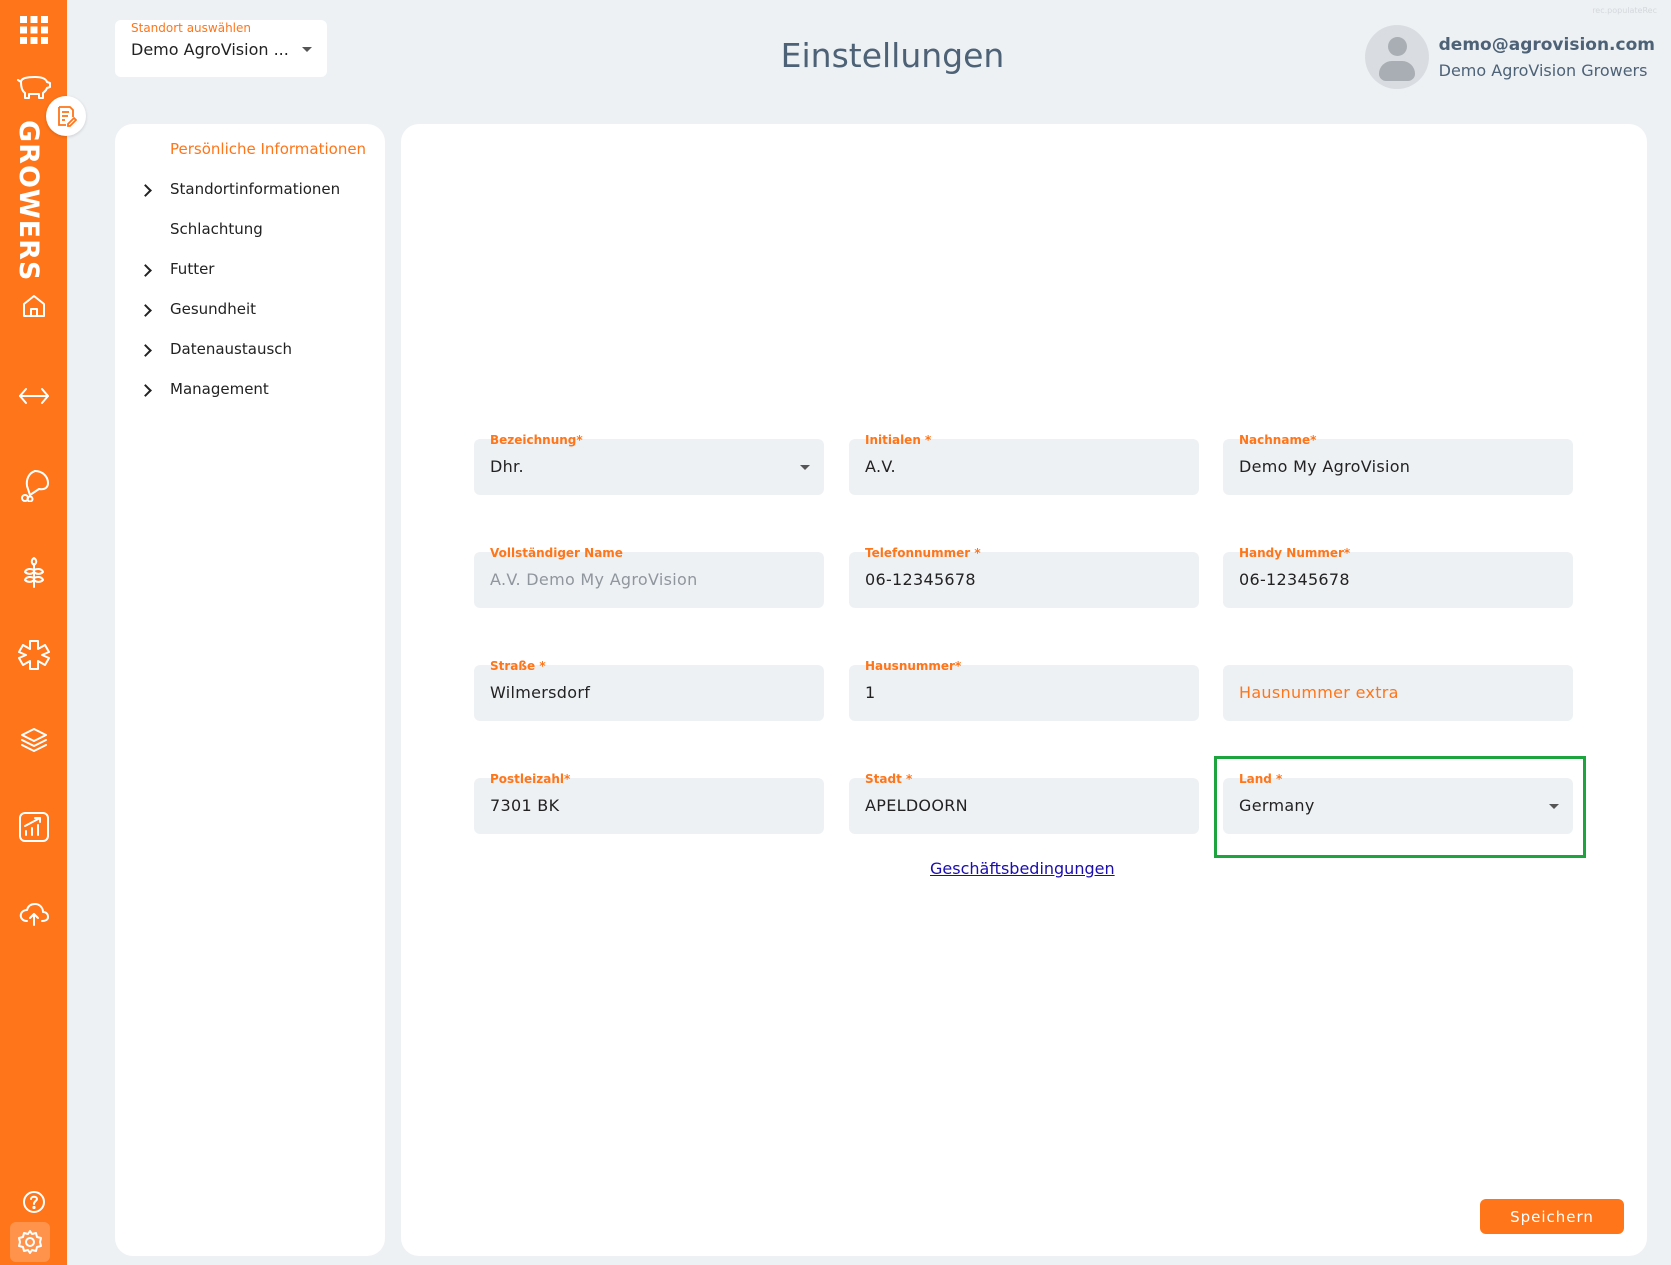  I want to click on subnav-item-feed: Futter, so click(192, 269).